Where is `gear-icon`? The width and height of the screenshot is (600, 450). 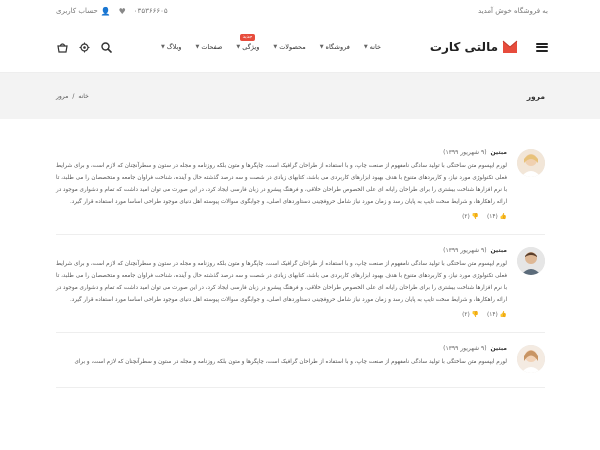 gear-icon is located at coordinates (84, 47).